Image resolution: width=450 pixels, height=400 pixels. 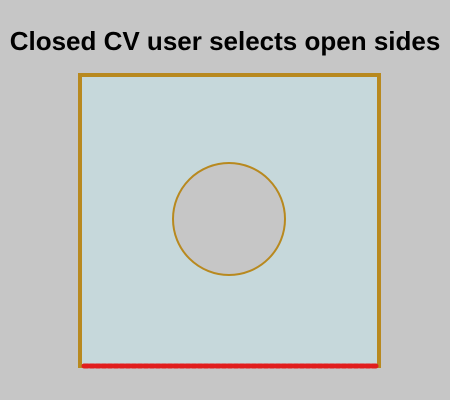 I want to click on inner-hole-circle, so click(x=229, y=219).